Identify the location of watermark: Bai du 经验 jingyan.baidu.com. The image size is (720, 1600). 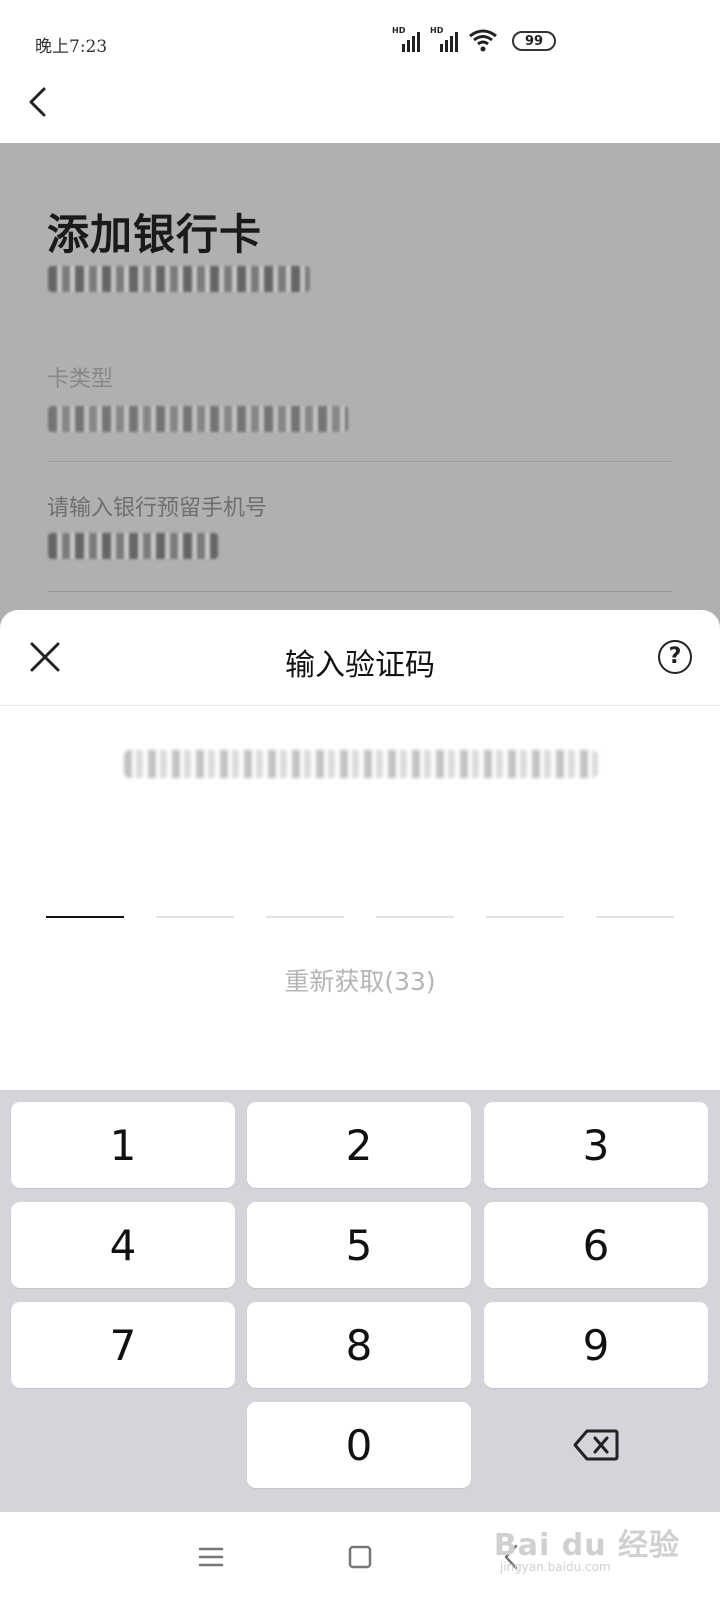
(587, 1547).